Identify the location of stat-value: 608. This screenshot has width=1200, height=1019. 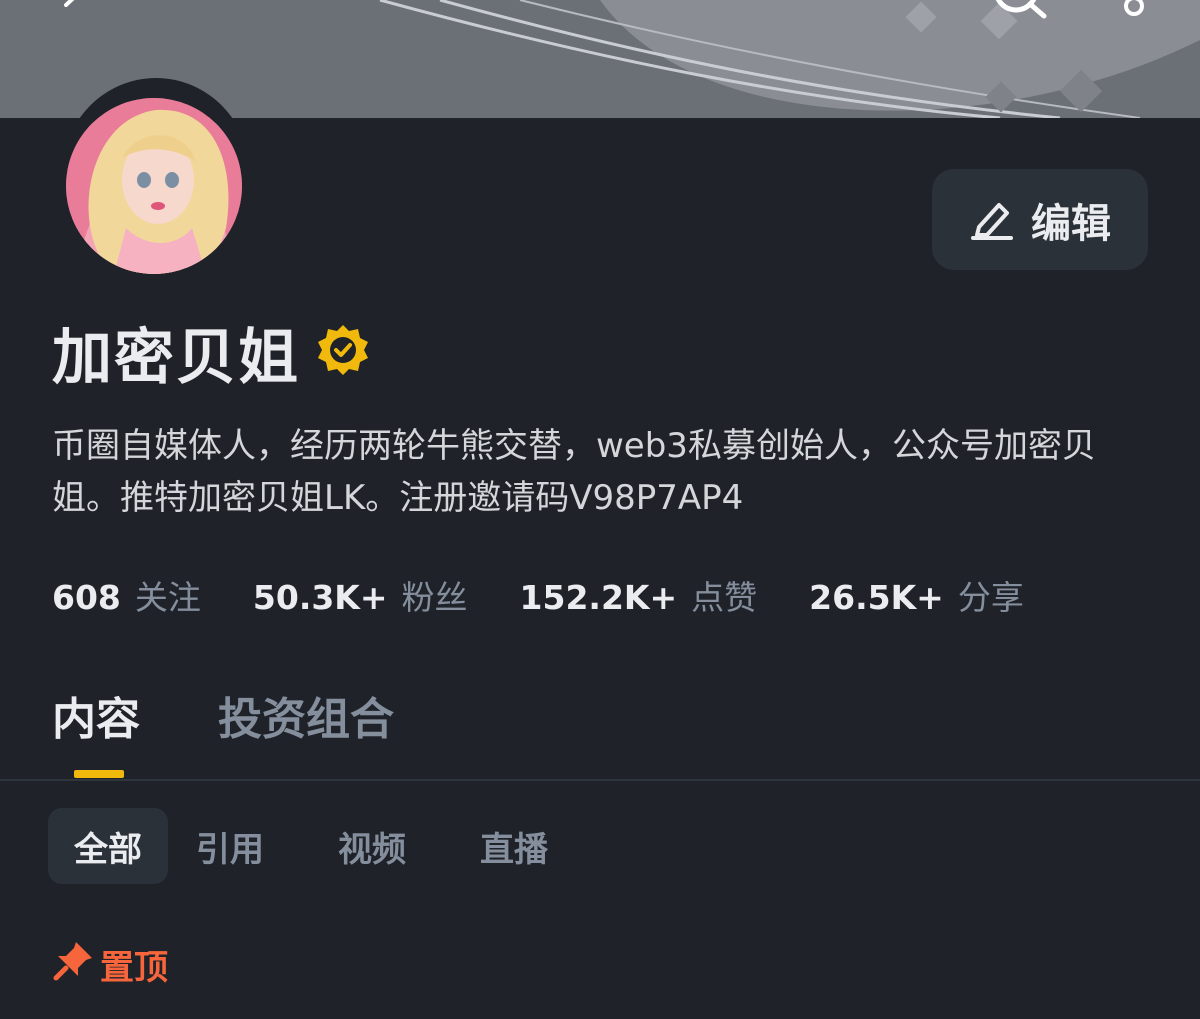
(86, 597).